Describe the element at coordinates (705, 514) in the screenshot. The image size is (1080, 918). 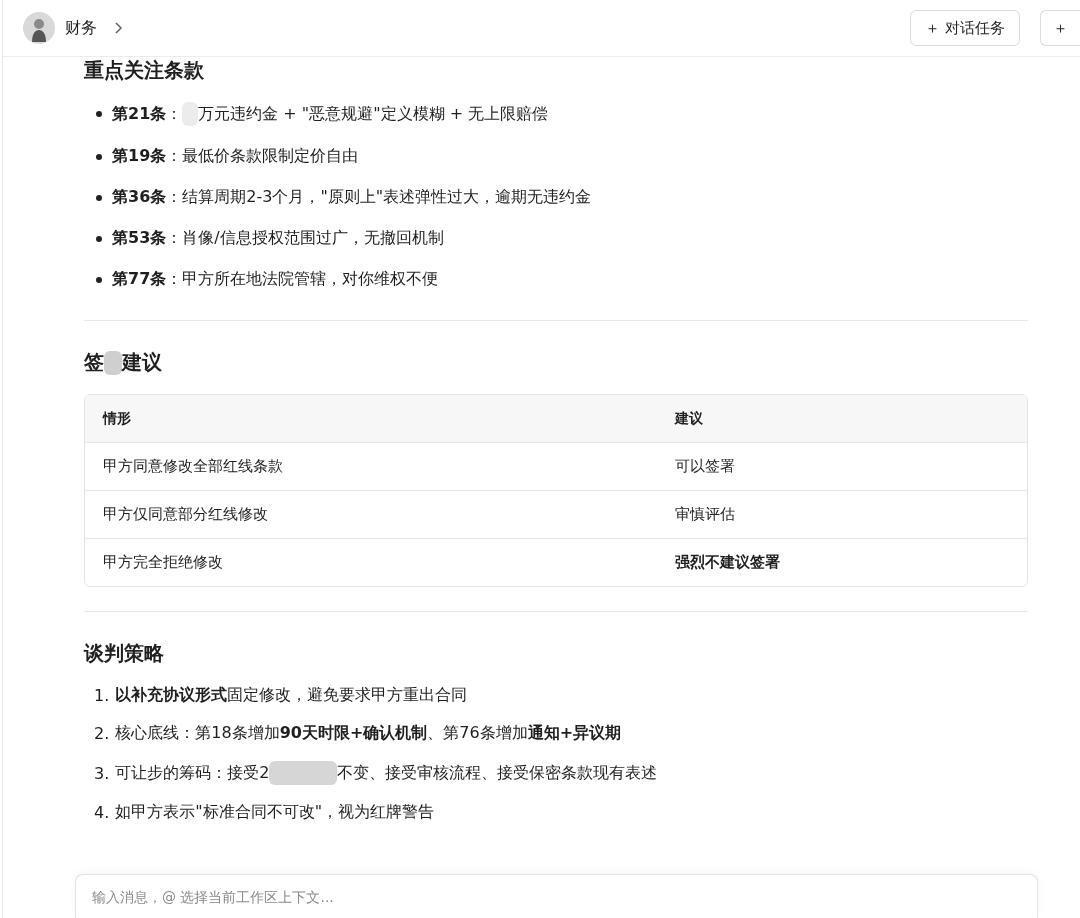
I see `table-cell-text: 审慎评估` at that location.